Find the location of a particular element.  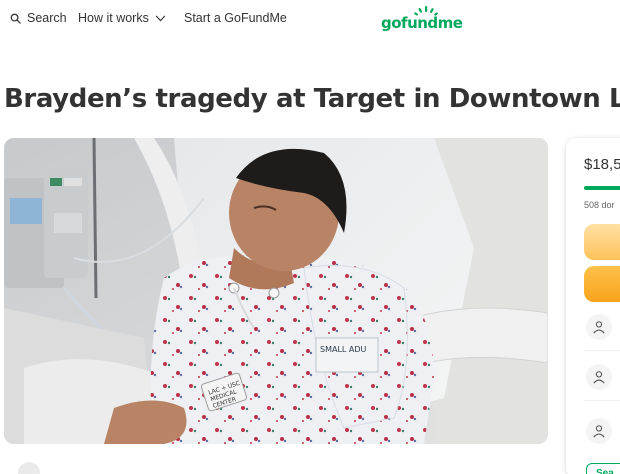

search-link: Search is located at coordinates (38, 18).